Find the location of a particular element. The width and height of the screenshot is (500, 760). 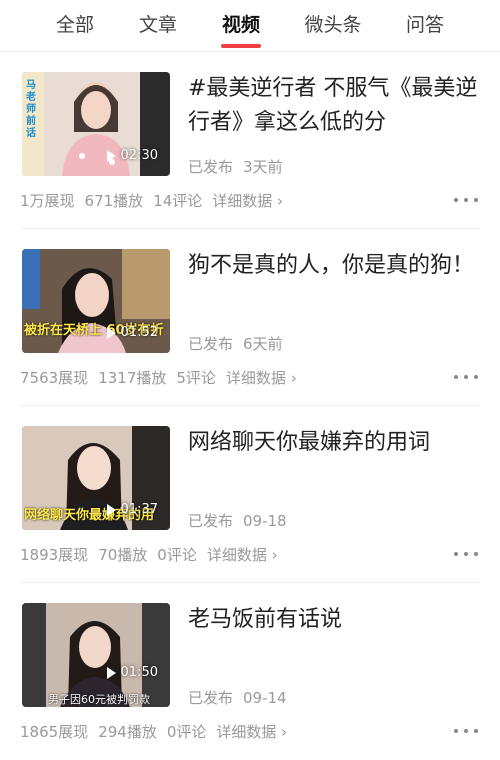

duration-label: 01:52 is located at coordinates (132, 333).